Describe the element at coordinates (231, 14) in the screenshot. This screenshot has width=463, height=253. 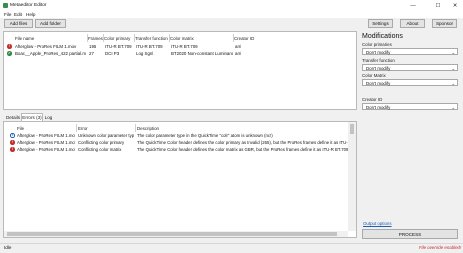
I see `menu-bar` at that location.